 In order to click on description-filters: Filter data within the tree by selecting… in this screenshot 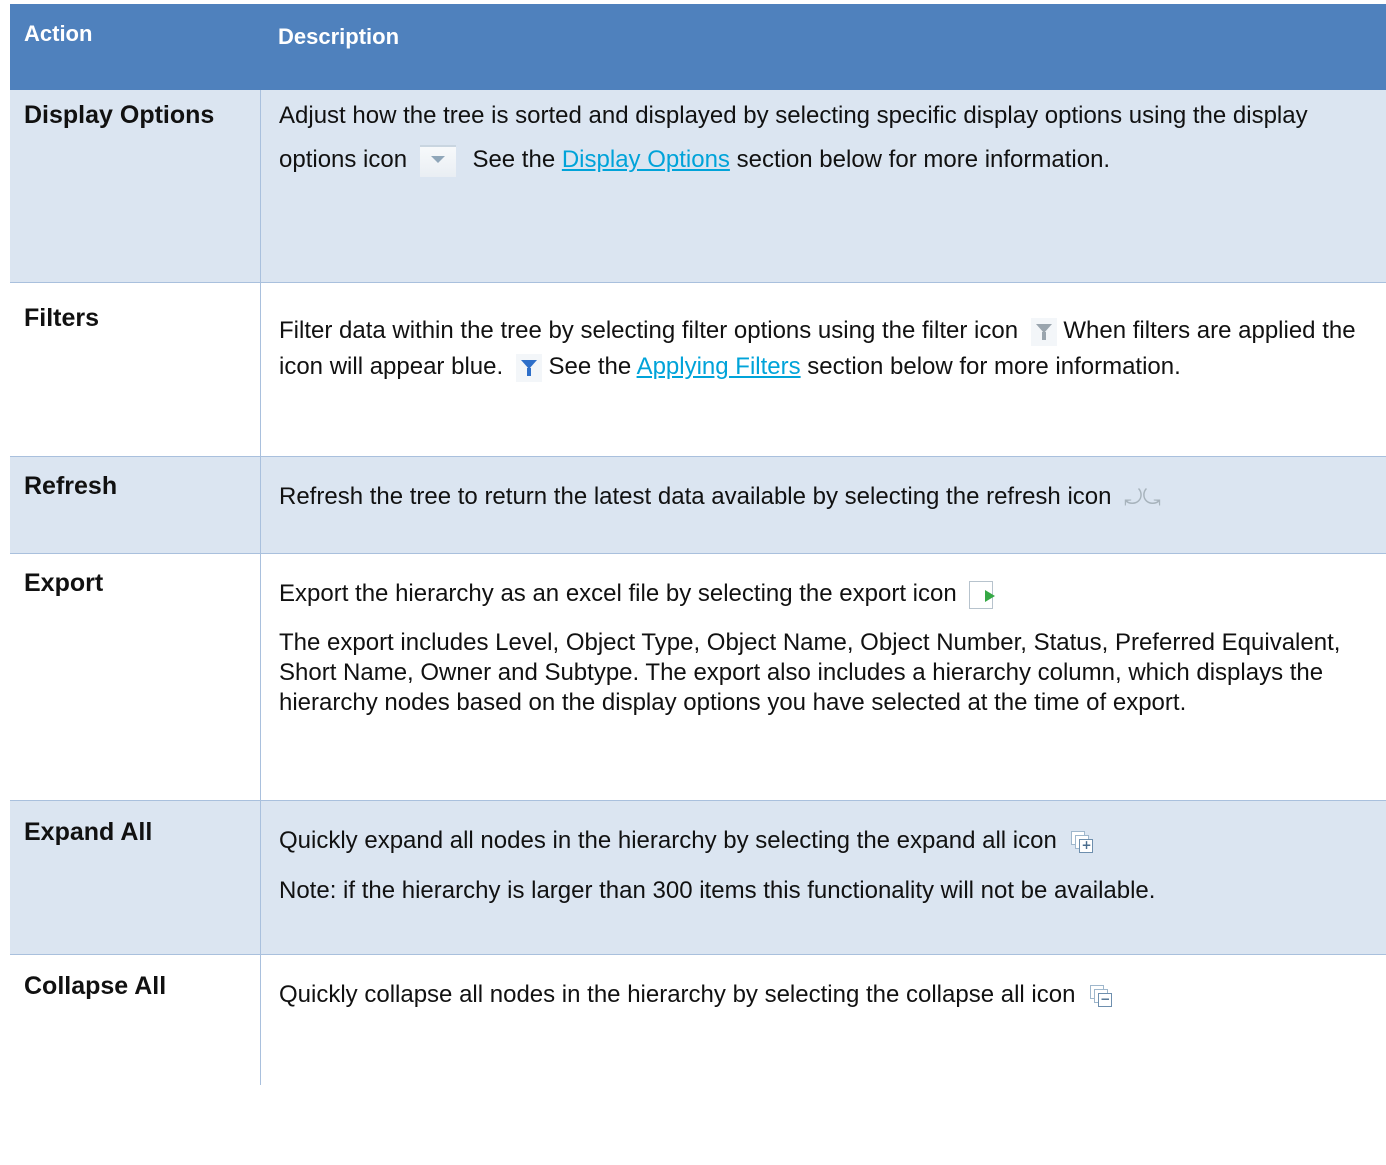, I will do `click(823, 369)`.